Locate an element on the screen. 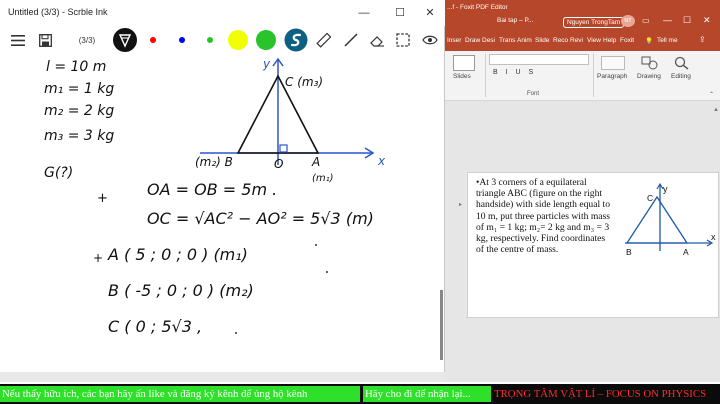 The height and width of the screenshot is (404, 720). tab-foxit: Foxit is located at coordinates (627, 40).